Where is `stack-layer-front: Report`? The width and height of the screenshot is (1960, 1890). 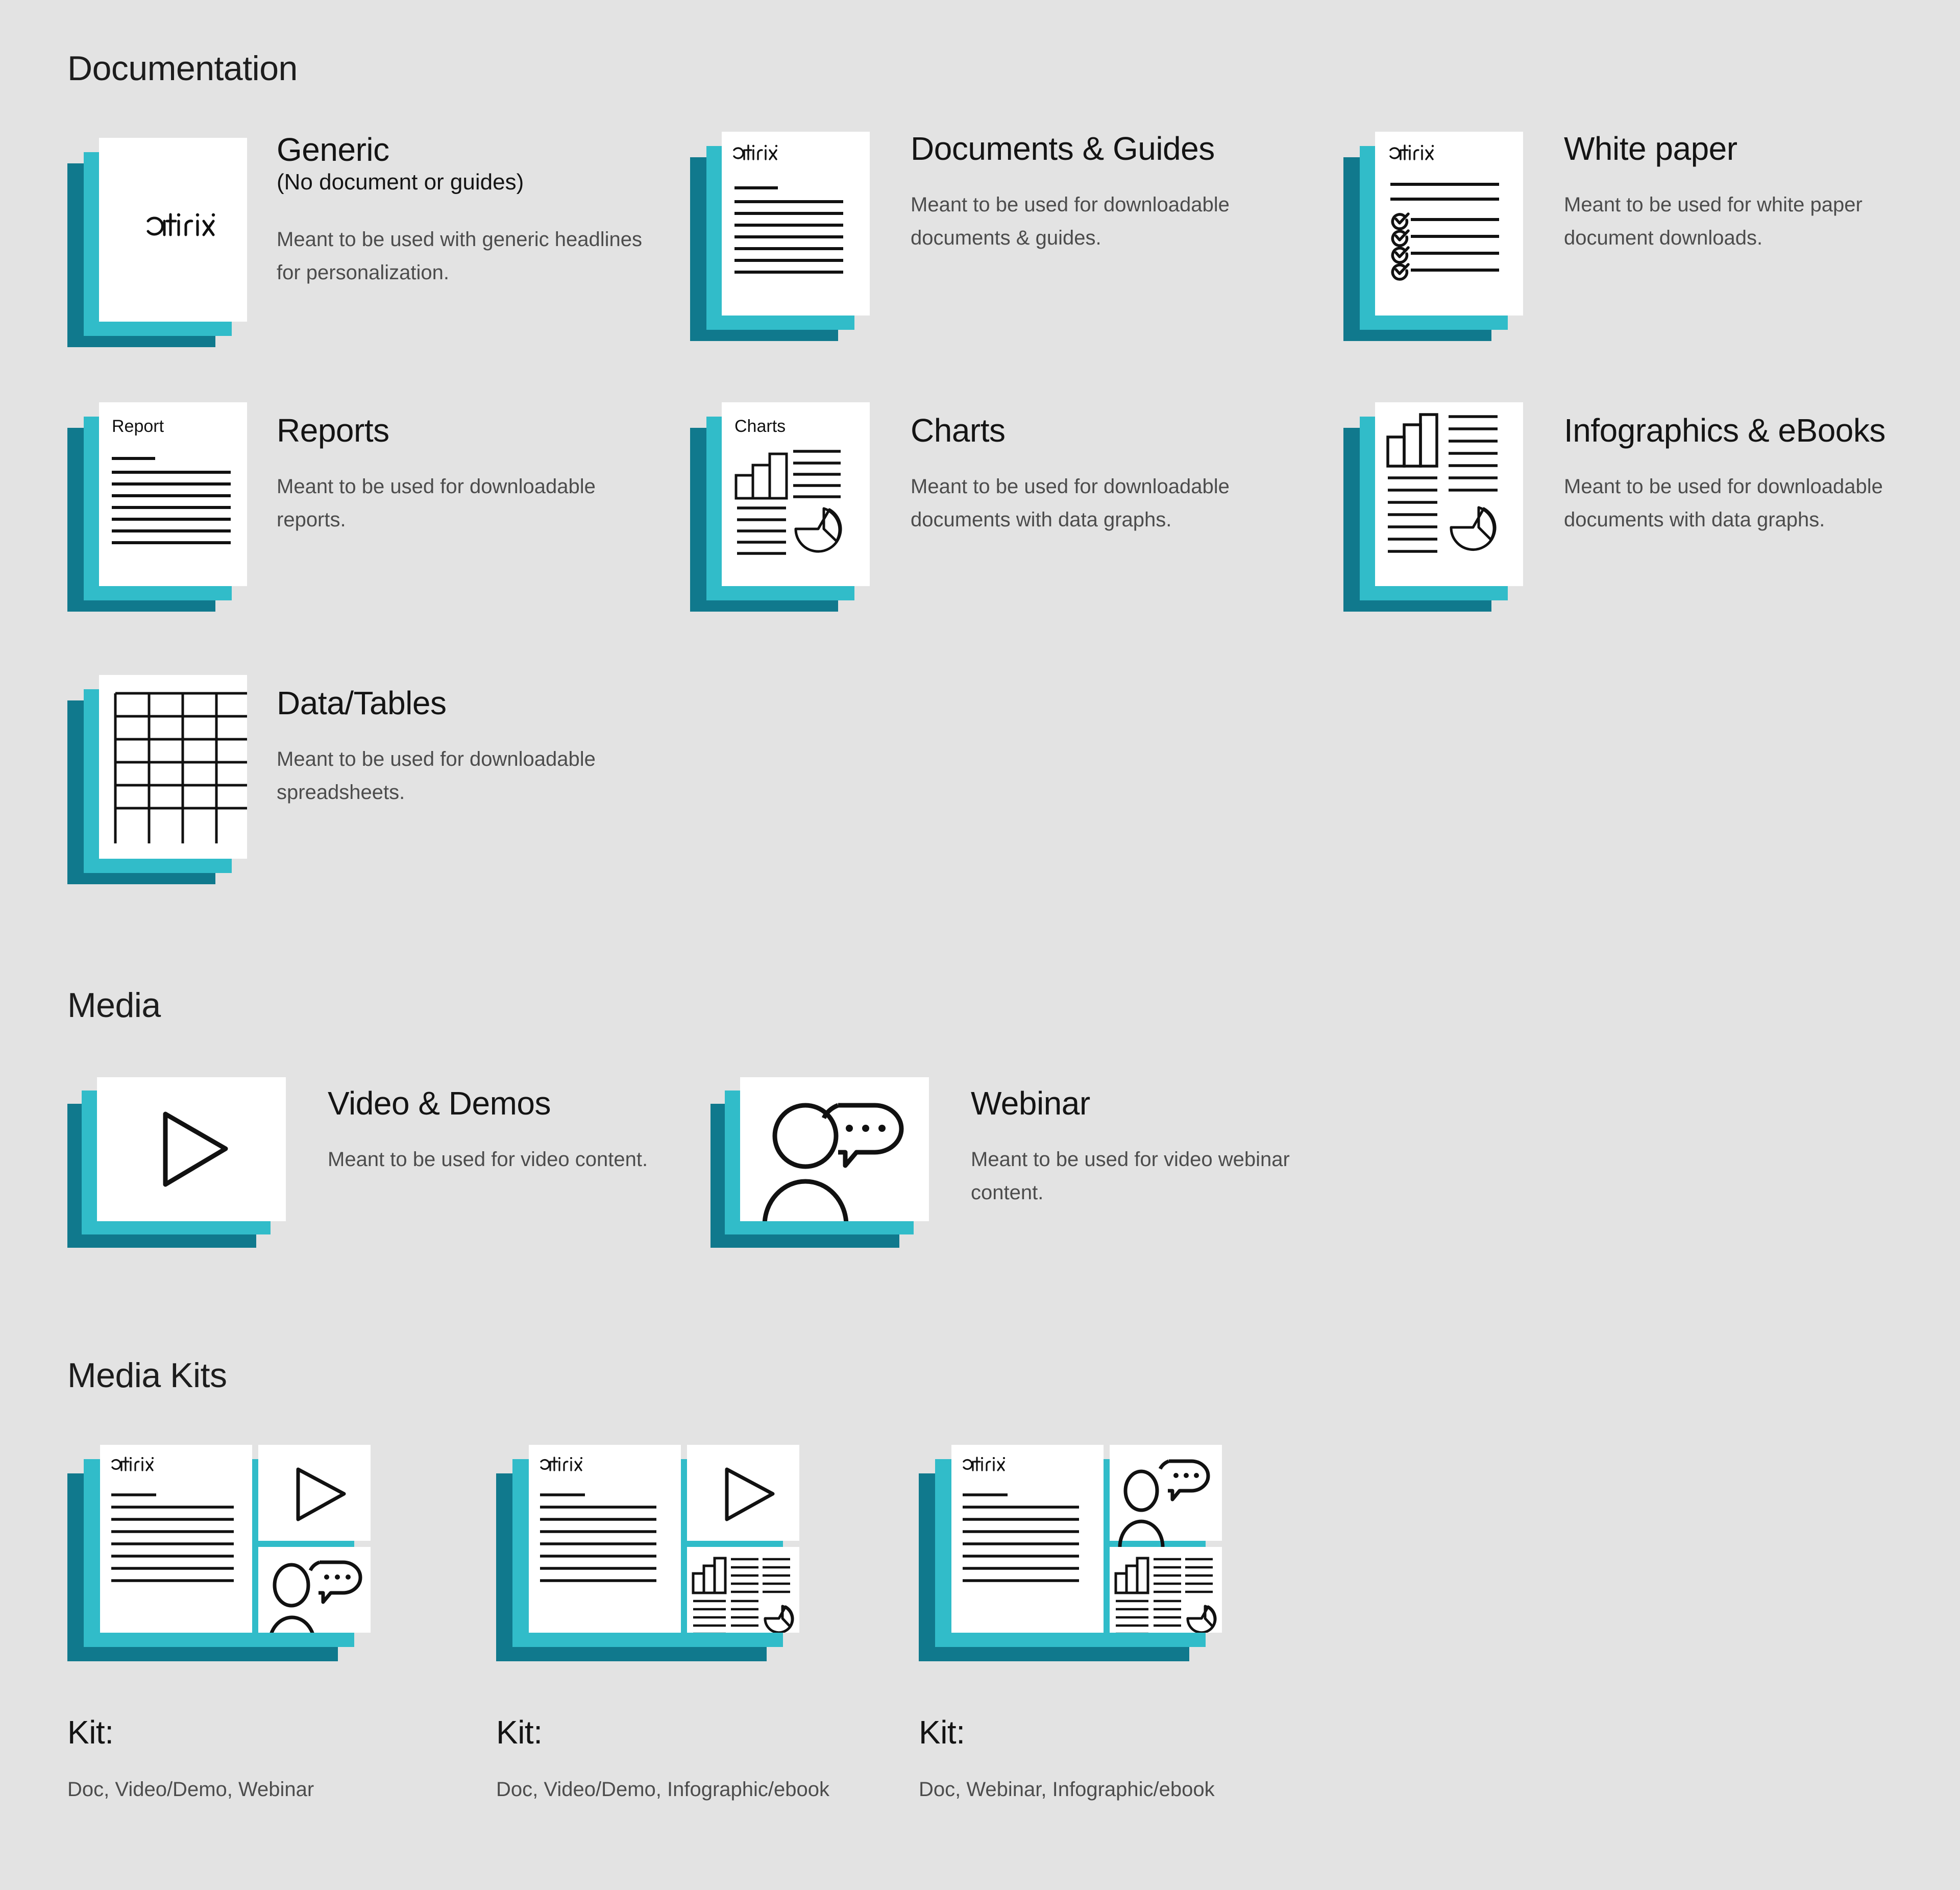 stack-layer-front: Report is located at coordinates (173, 494).